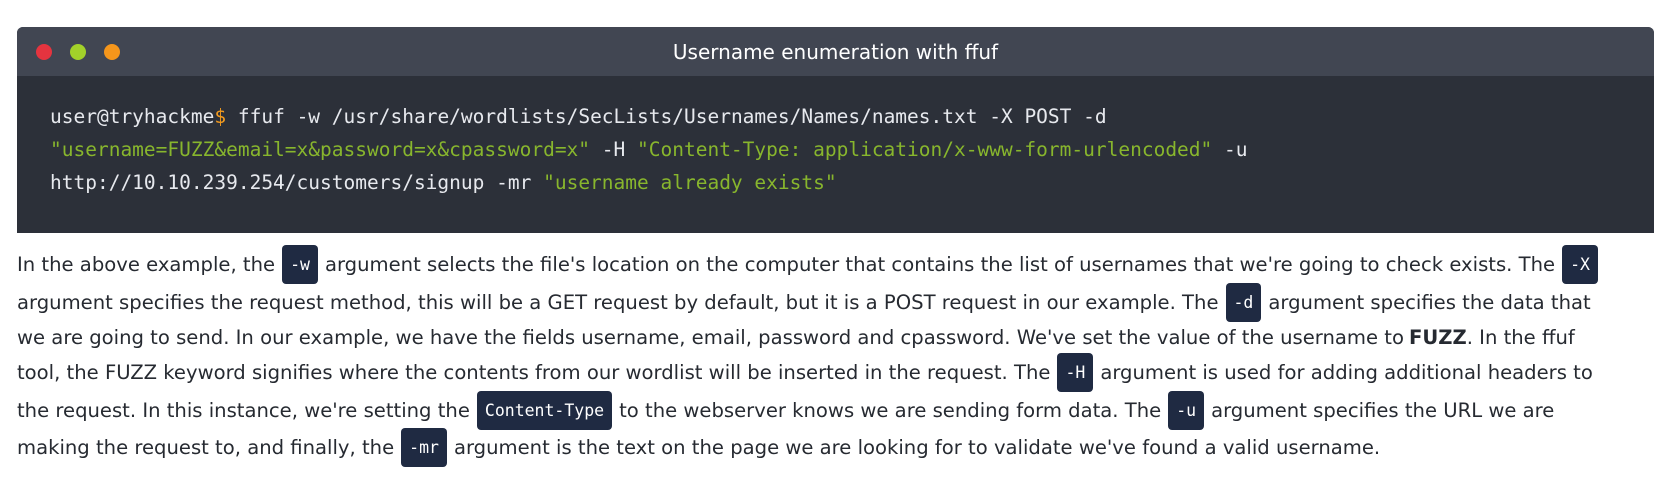 This screenshot has height=494, width=1670. Describe the element at coordinates (220, 116) in the screenshot. I see `prompt-symbol: $` at that location.